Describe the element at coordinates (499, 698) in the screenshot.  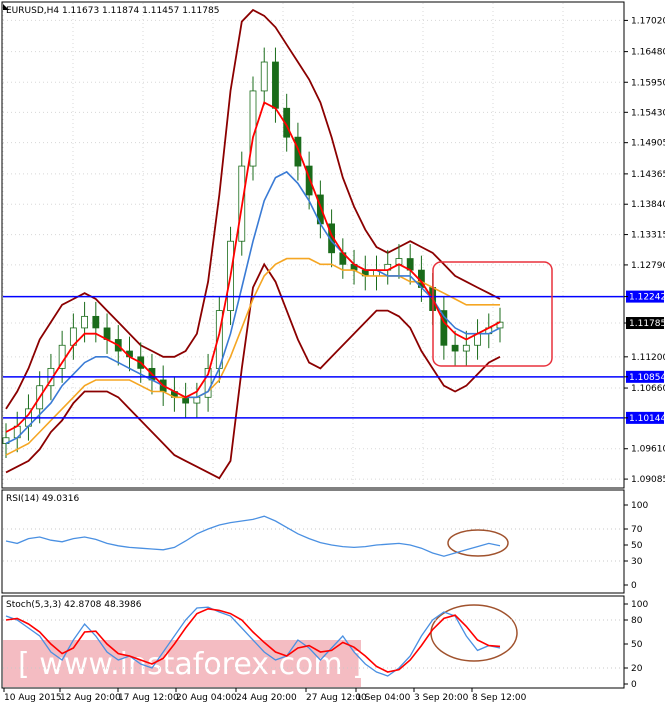
I see `x-tick-label: 8 Sep 12:00` at that location.